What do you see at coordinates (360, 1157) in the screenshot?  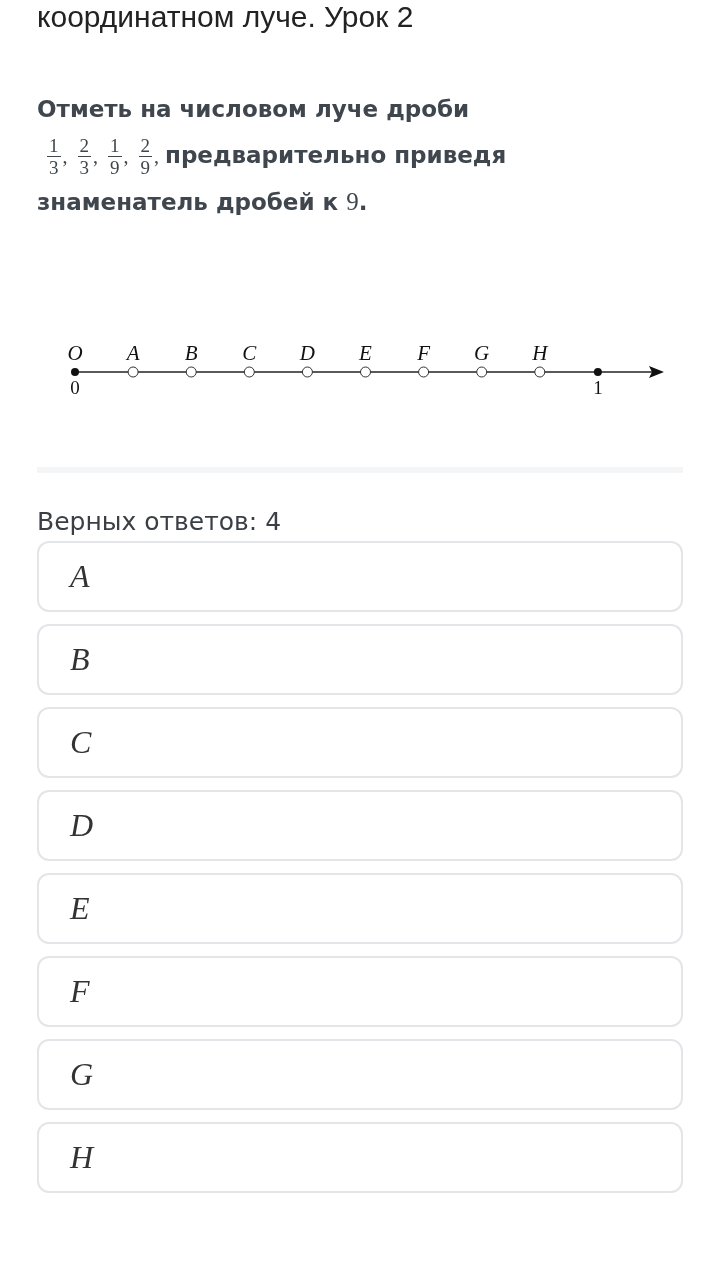 I see `answer-option: H` at bounding box center [360, 1157].